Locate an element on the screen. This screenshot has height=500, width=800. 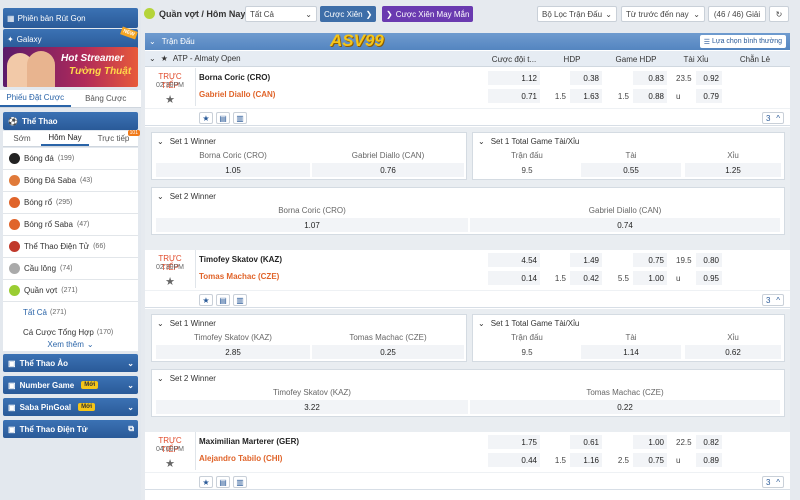
matches-header: ⌄ Trận Đấu ASV99 ☰ Lựa chọn bình thường is located at coordinates (467, 40).